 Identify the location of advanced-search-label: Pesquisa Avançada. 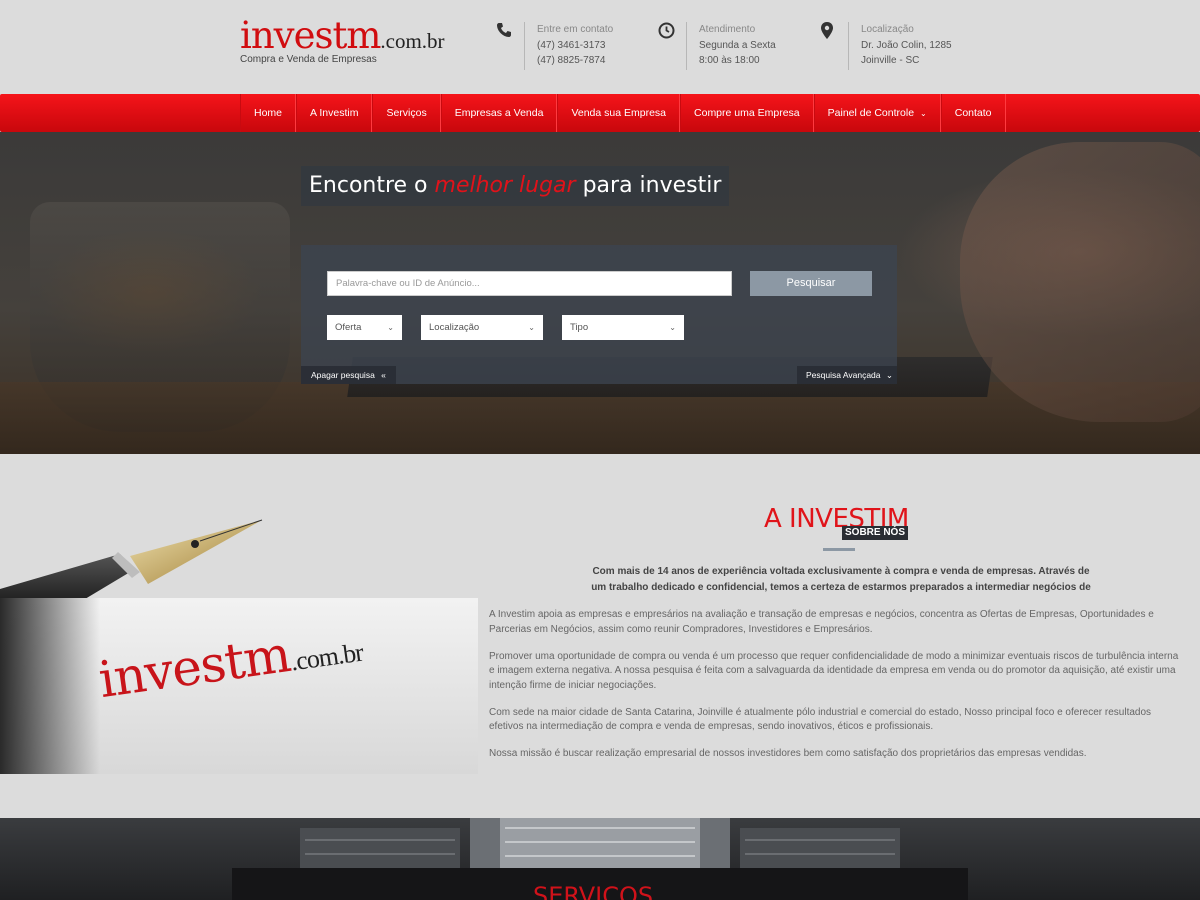
(843, 375).